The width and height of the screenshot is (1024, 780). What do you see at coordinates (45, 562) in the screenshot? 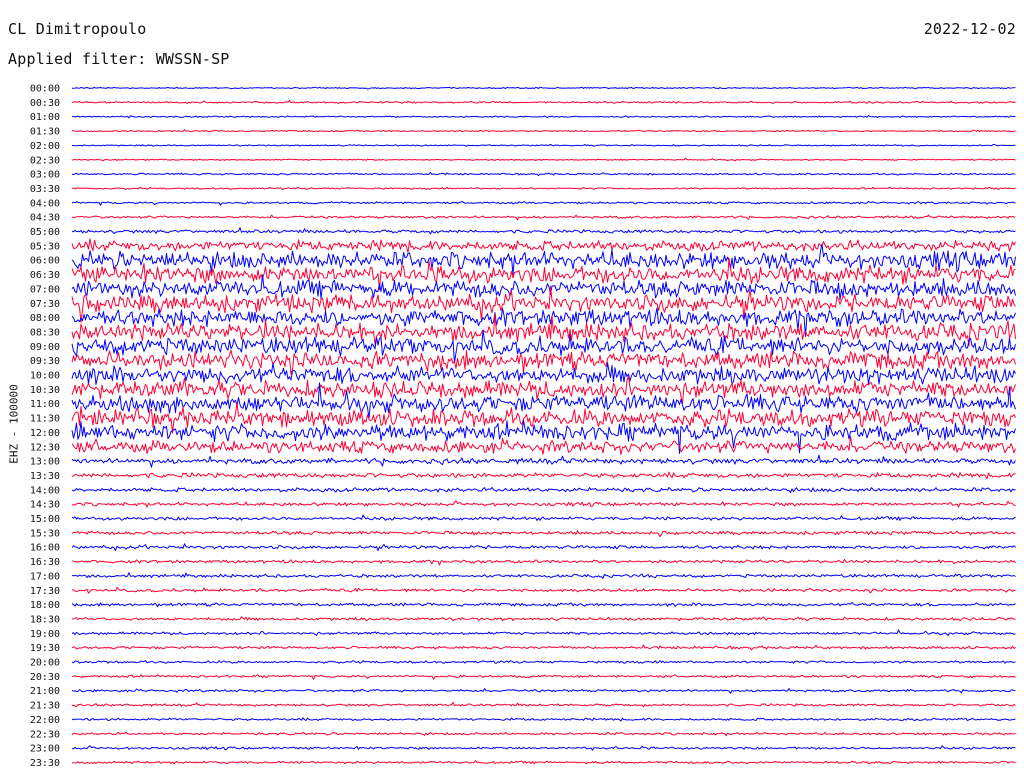
I see `time-tick-label: 16:30` at bounding box center [45, 562].